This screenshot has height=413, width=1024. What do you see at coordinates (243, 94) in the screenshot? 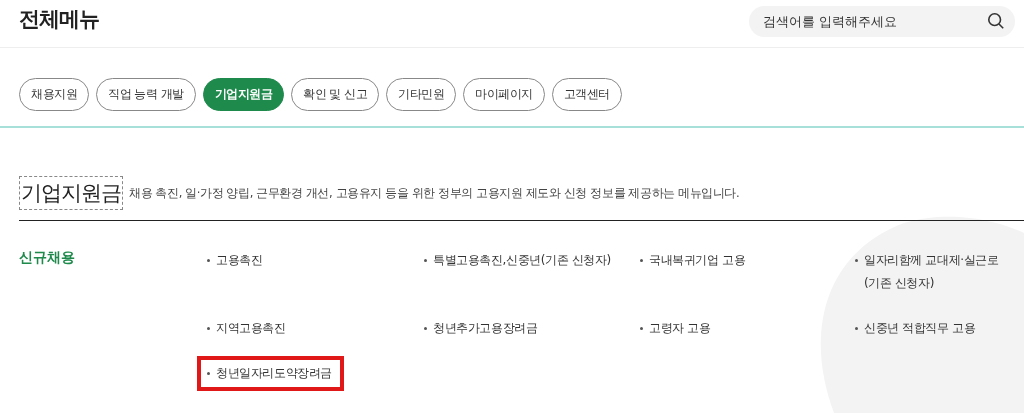
I see `menu-tab: 기업지원금` at bounding box center [243, 94].